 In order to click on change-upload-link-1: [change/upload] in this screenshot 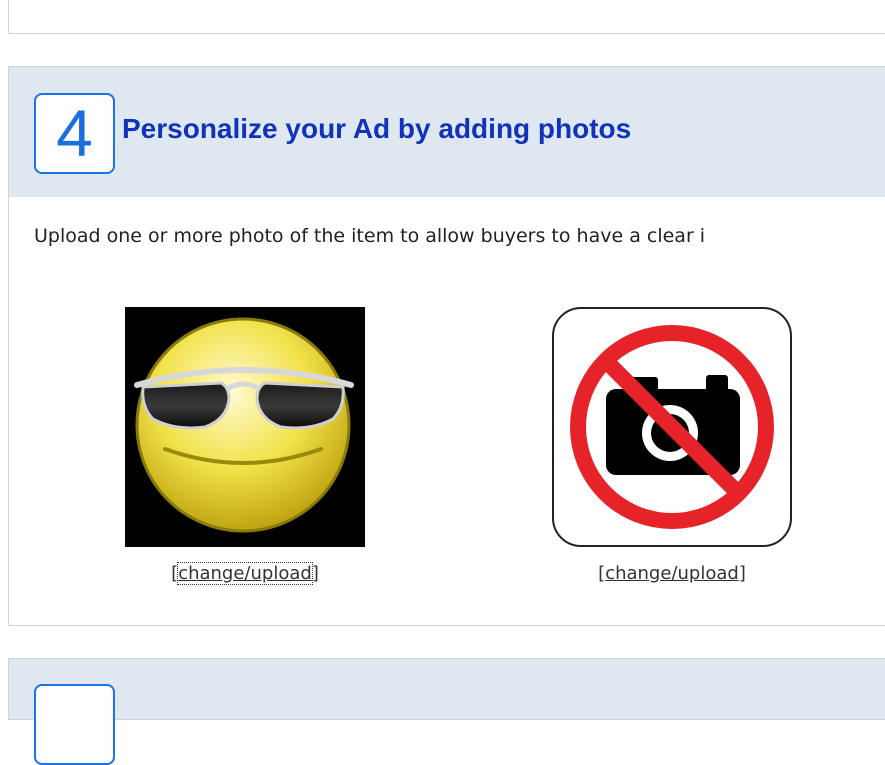, I will do `click(245, 573)`.